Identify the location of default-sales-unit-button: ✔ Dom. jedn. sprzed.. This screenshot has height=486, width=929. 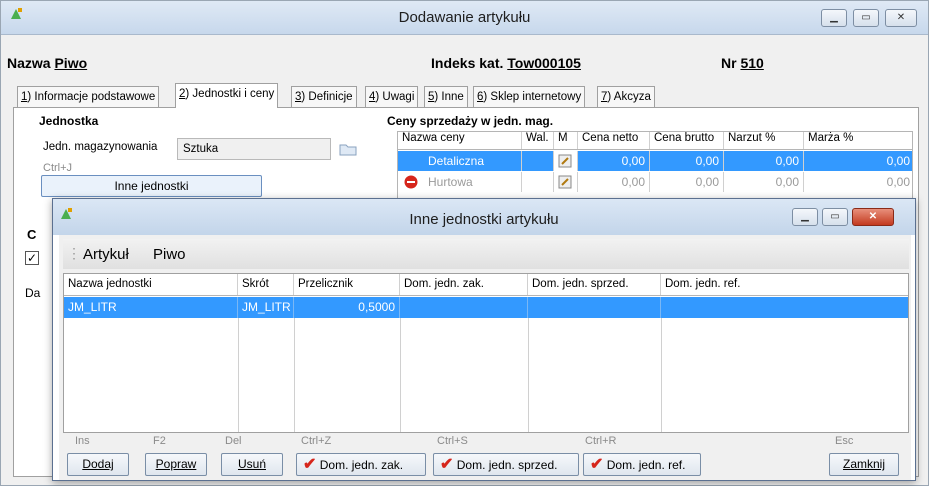
(506, 464).